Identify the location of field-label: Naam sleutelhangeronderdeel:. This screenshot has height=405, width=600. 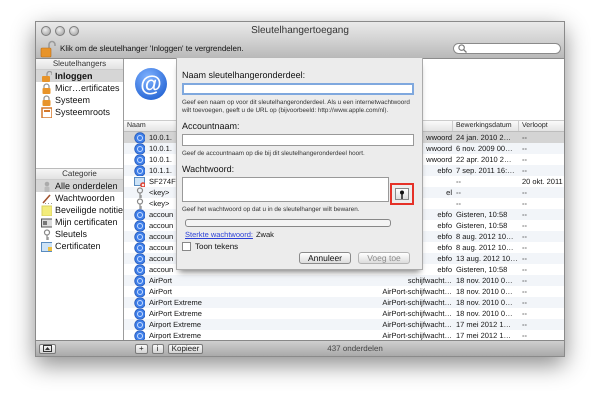
(244, 75).